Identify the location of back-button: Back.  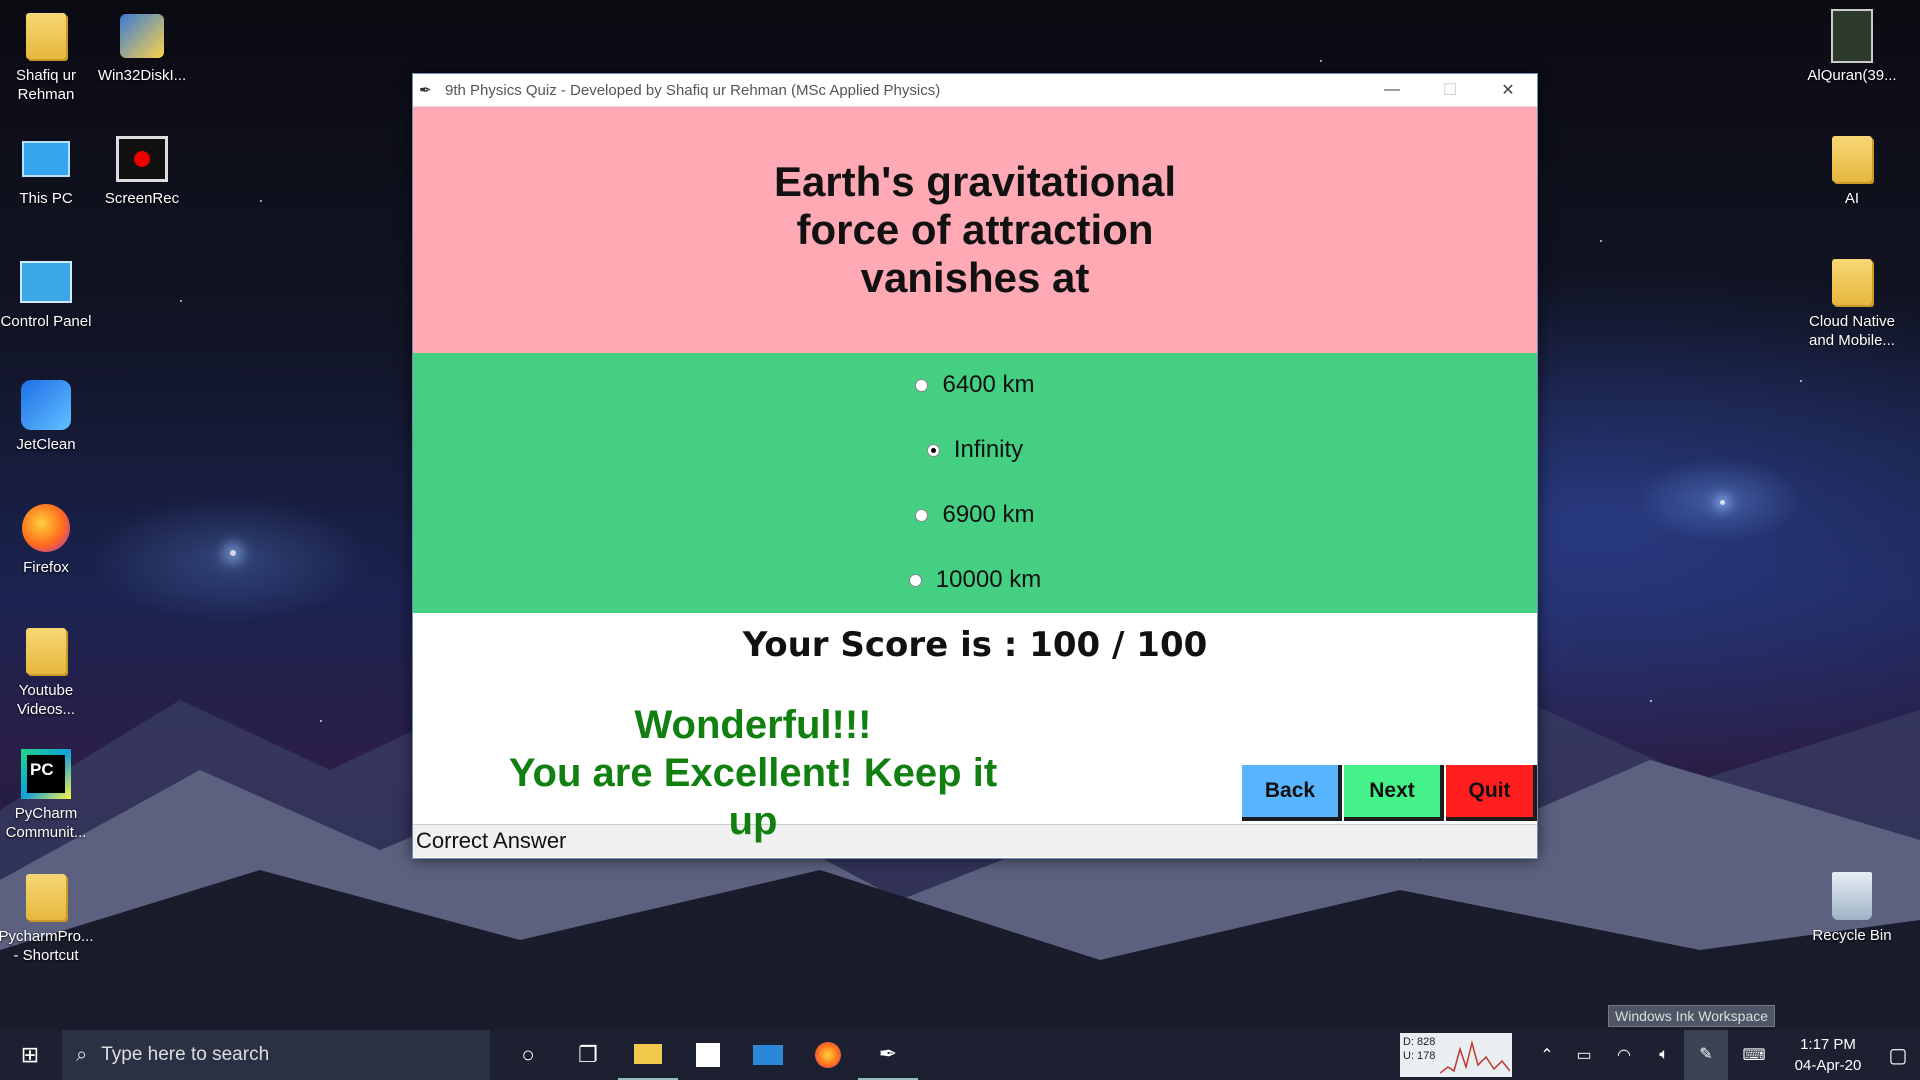
(1292, 793).